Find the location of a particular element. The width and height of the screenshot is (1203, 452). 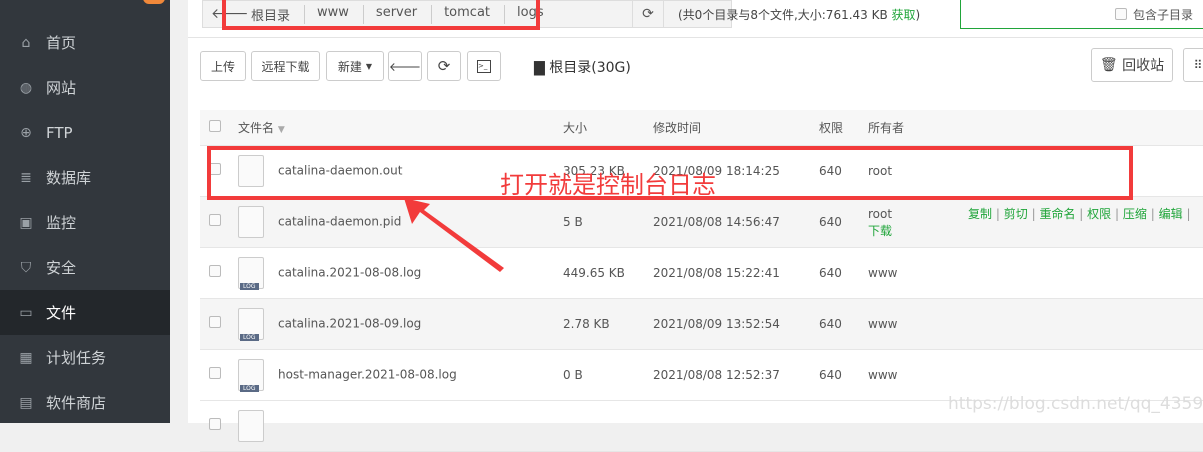

watermark: https://blog.csdn.net/qq_43592352 is located at coordinates (1075, 404).